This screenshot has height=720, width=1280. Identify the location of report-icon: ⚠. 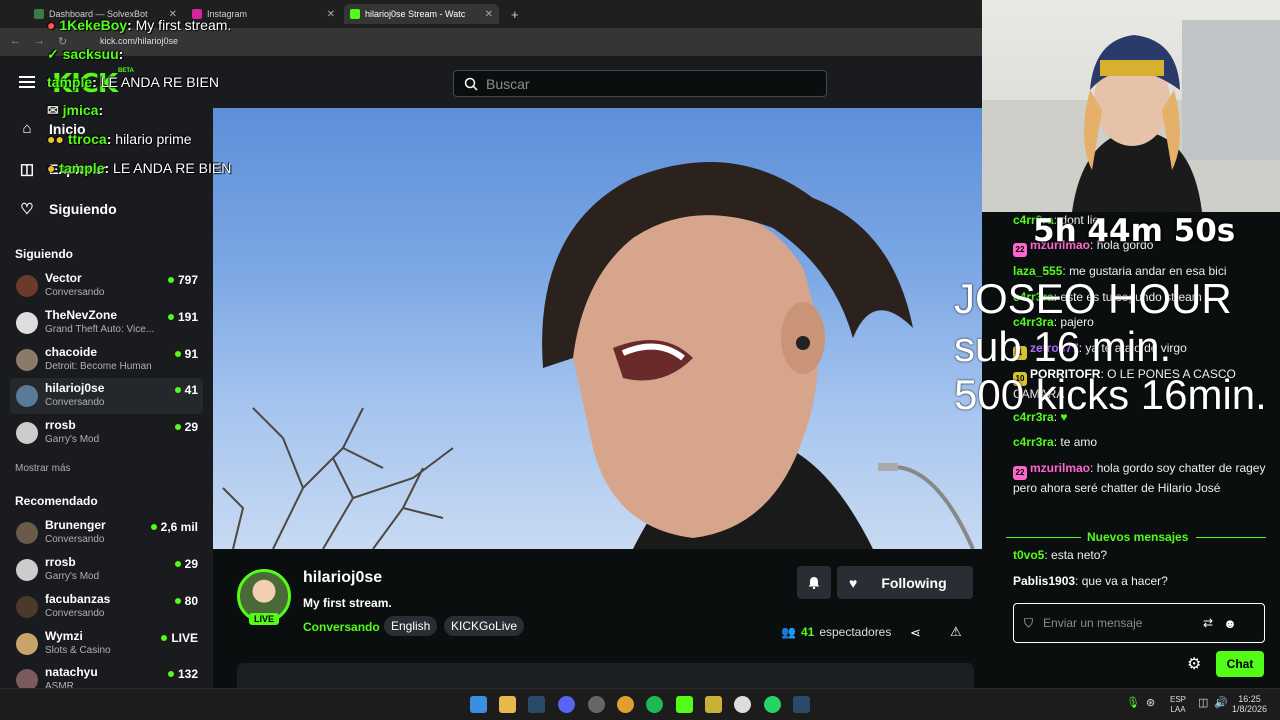
(956, 632).